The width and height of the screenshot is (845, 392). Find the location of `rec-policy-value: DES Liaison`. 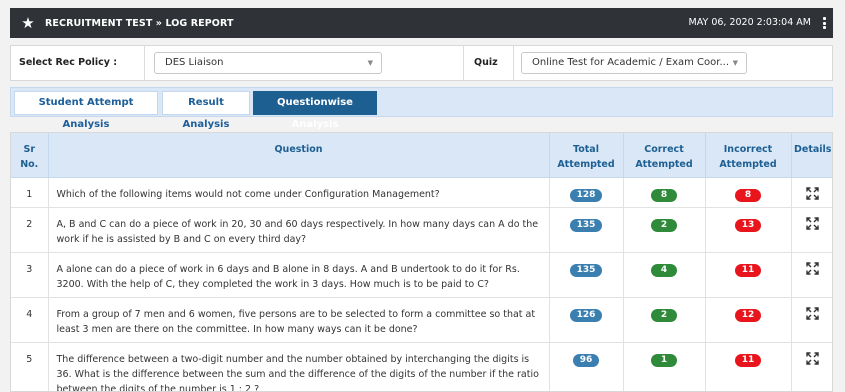

rec-policy-value: DES Liaison is located at coordinates (194, 62).